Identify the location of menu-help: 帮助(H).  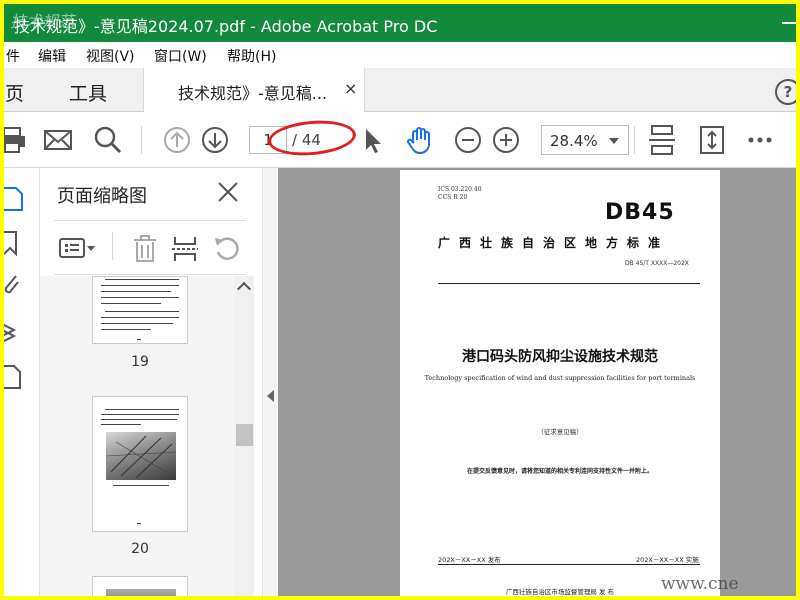
(251, 56).